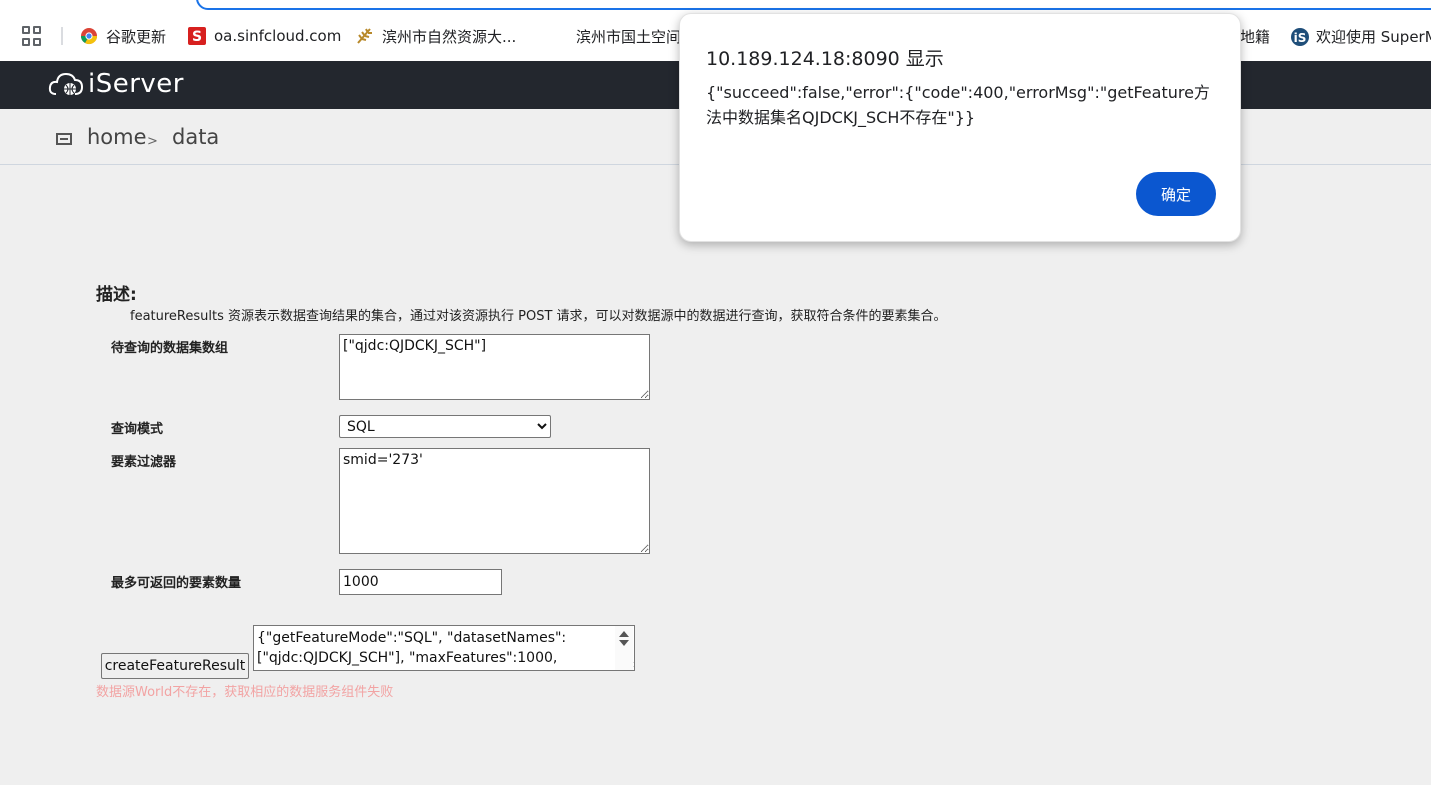  I want to click on address-bar, so click(813, 5).